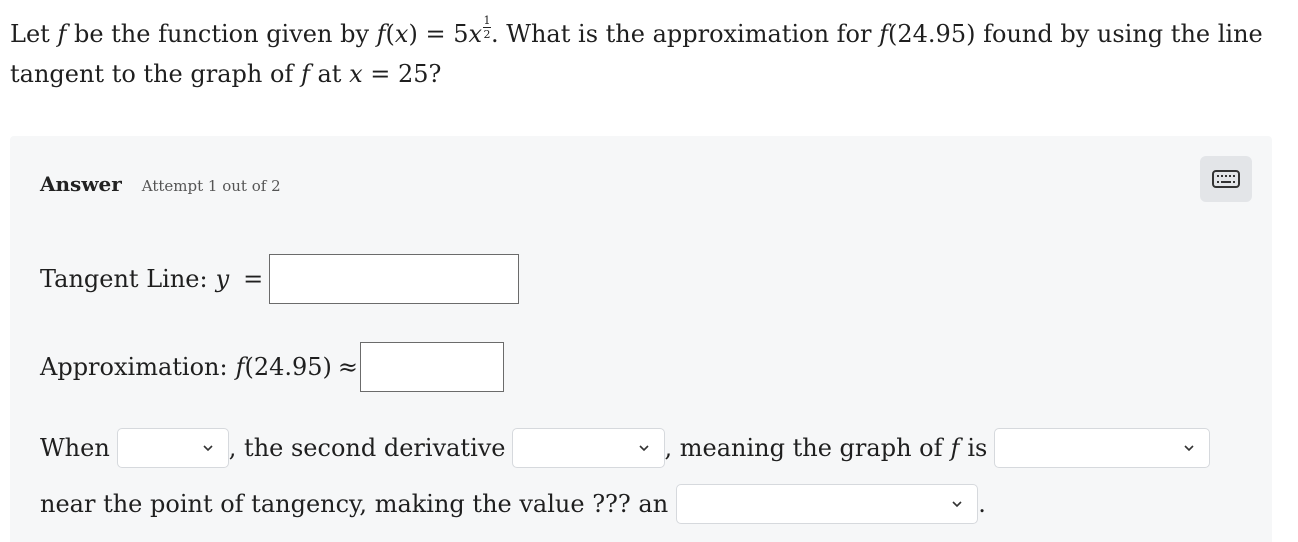  I want to click on attempt-counter: Attempt 1 out of 2, so click(211, 186).